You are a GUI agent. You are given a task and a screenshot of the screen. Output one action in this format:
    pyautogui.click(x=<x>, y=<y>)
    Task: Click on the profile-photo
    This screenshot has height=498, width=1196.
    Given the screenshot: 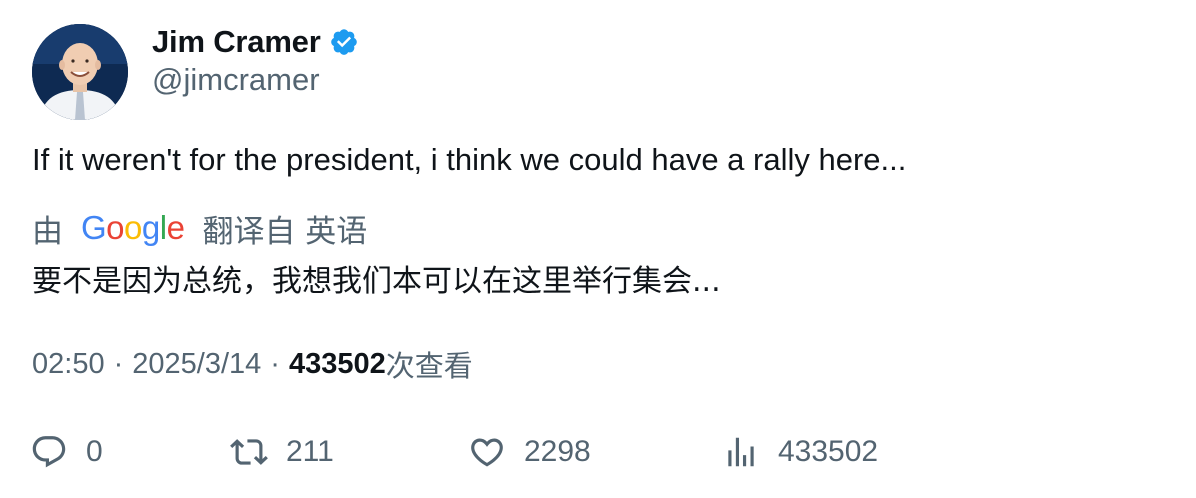 What is the action you would take?
    pyautogui.click(x=80, y=72)
    